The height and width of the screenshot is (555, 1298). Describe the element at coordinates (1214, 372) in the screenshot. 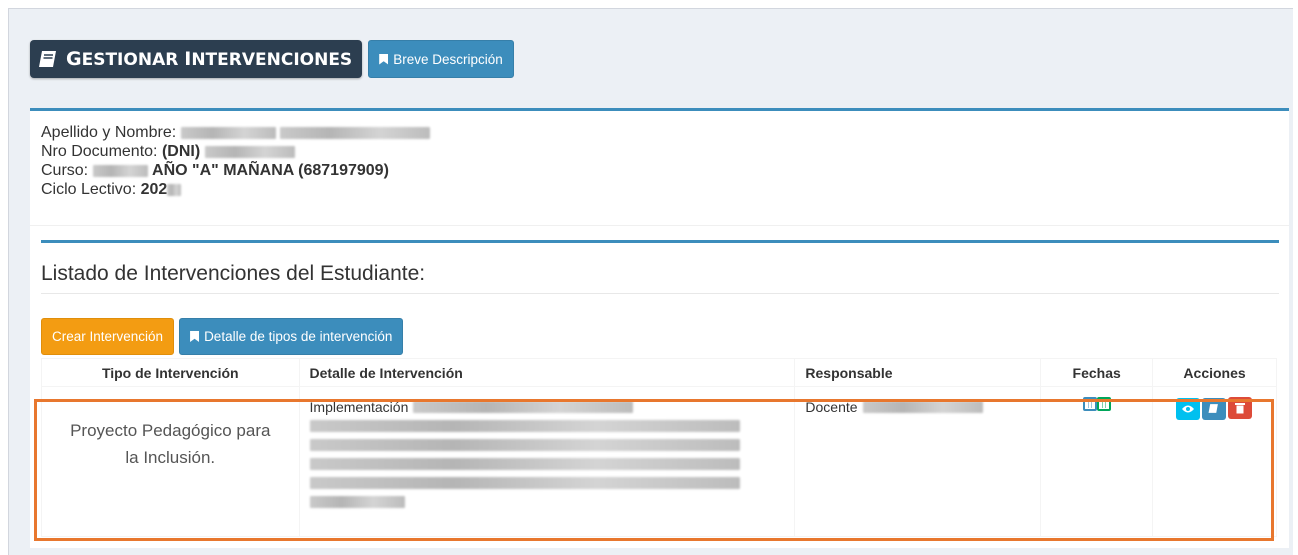

I see `column-header-acciones: Acciones` at that location.